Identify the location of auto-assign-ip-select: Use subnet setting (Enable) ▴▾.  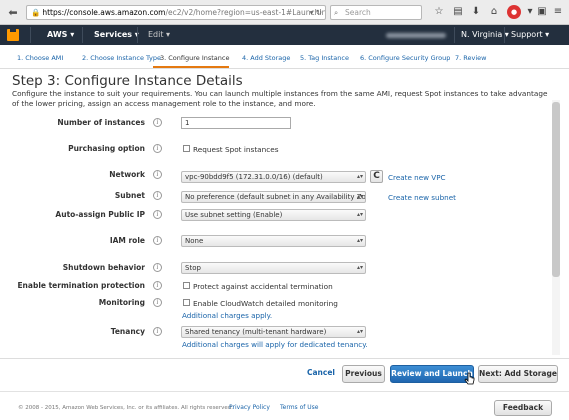
(273, 215).